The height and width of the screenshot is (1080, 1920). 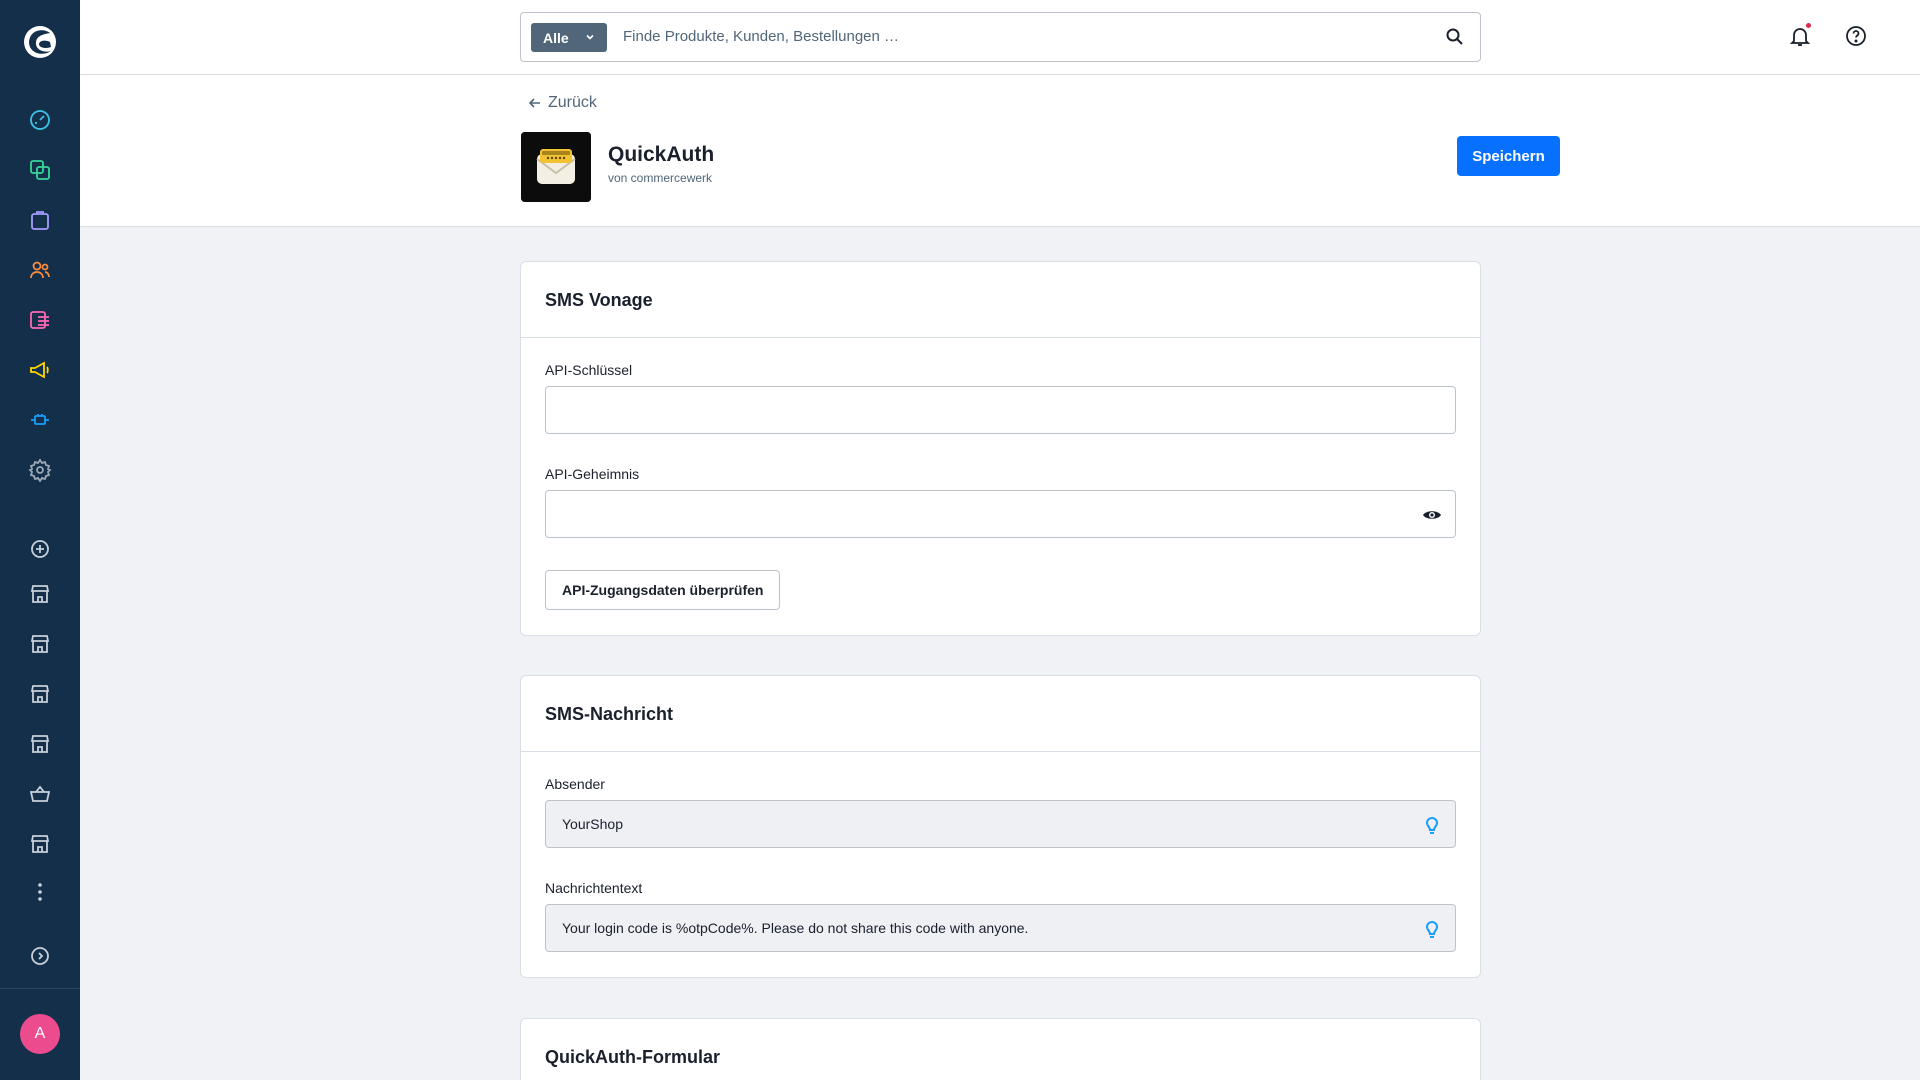 What do you see at coordinates (534, 103) in the screenshot?
I see `arrow-left-icon` at bounding box center [534, 103].